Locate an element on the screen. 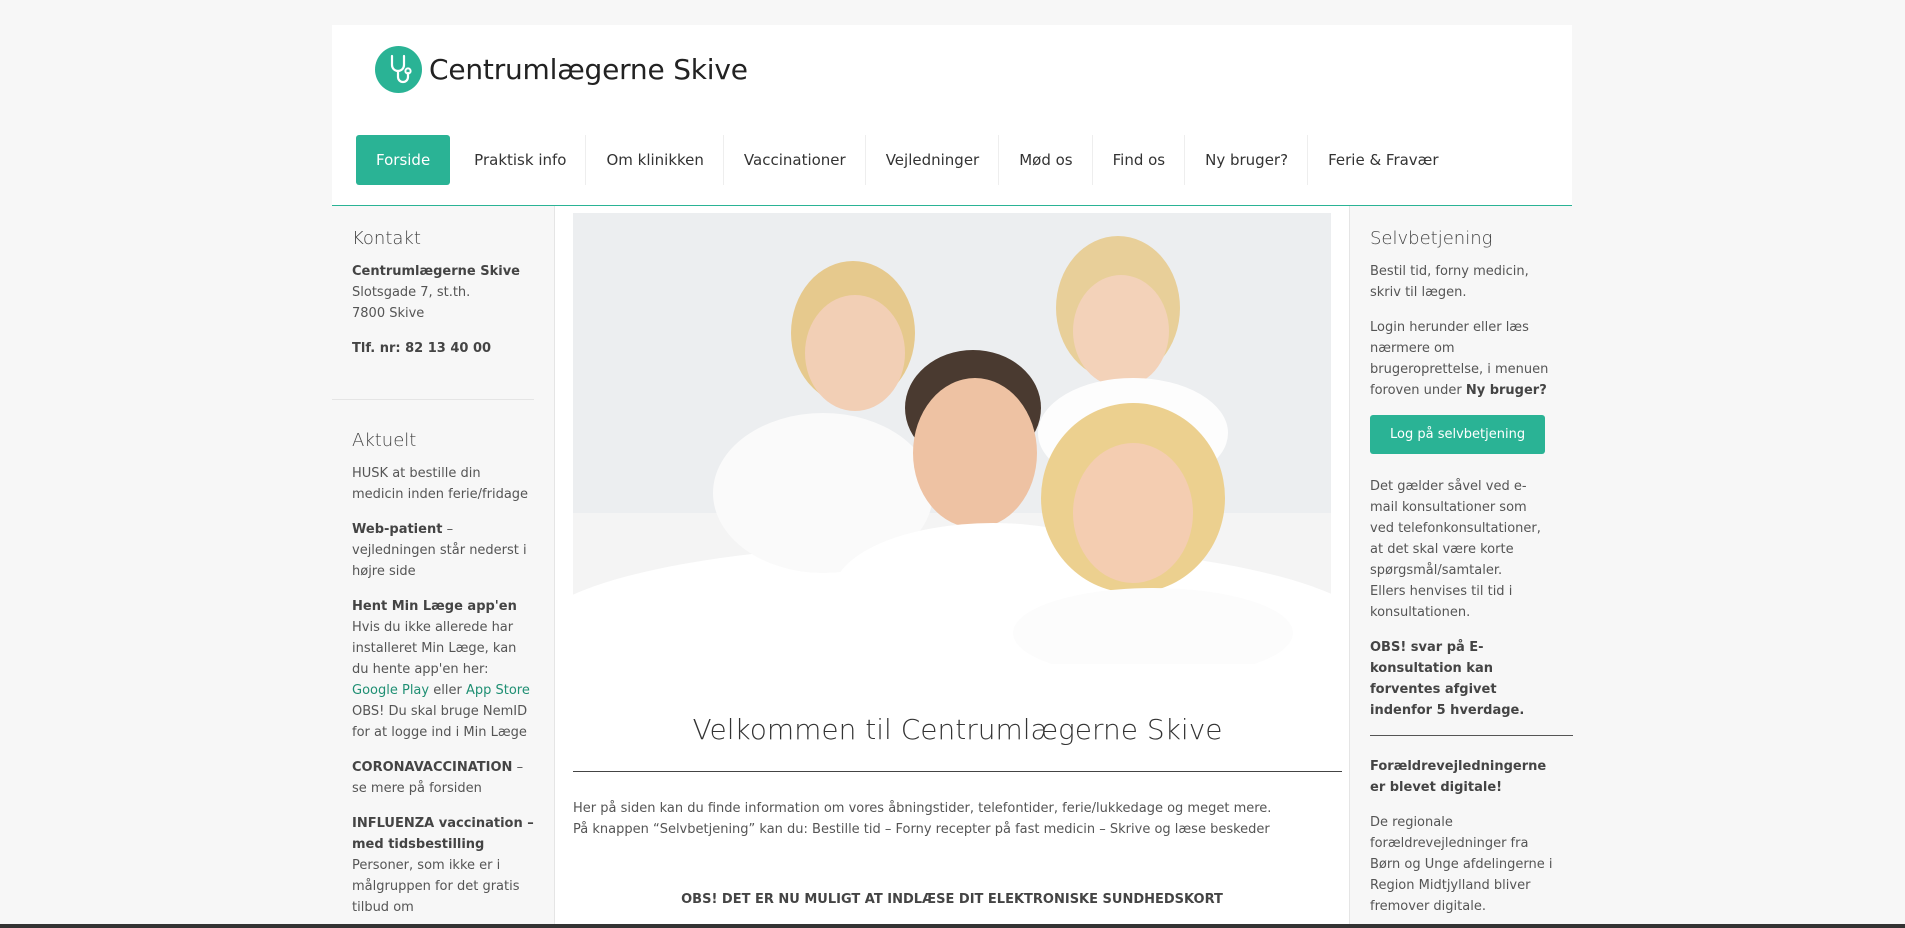  contact-phone-row: Tlf. nr: 82 13 40 00 is located at coordinates (443, 348).